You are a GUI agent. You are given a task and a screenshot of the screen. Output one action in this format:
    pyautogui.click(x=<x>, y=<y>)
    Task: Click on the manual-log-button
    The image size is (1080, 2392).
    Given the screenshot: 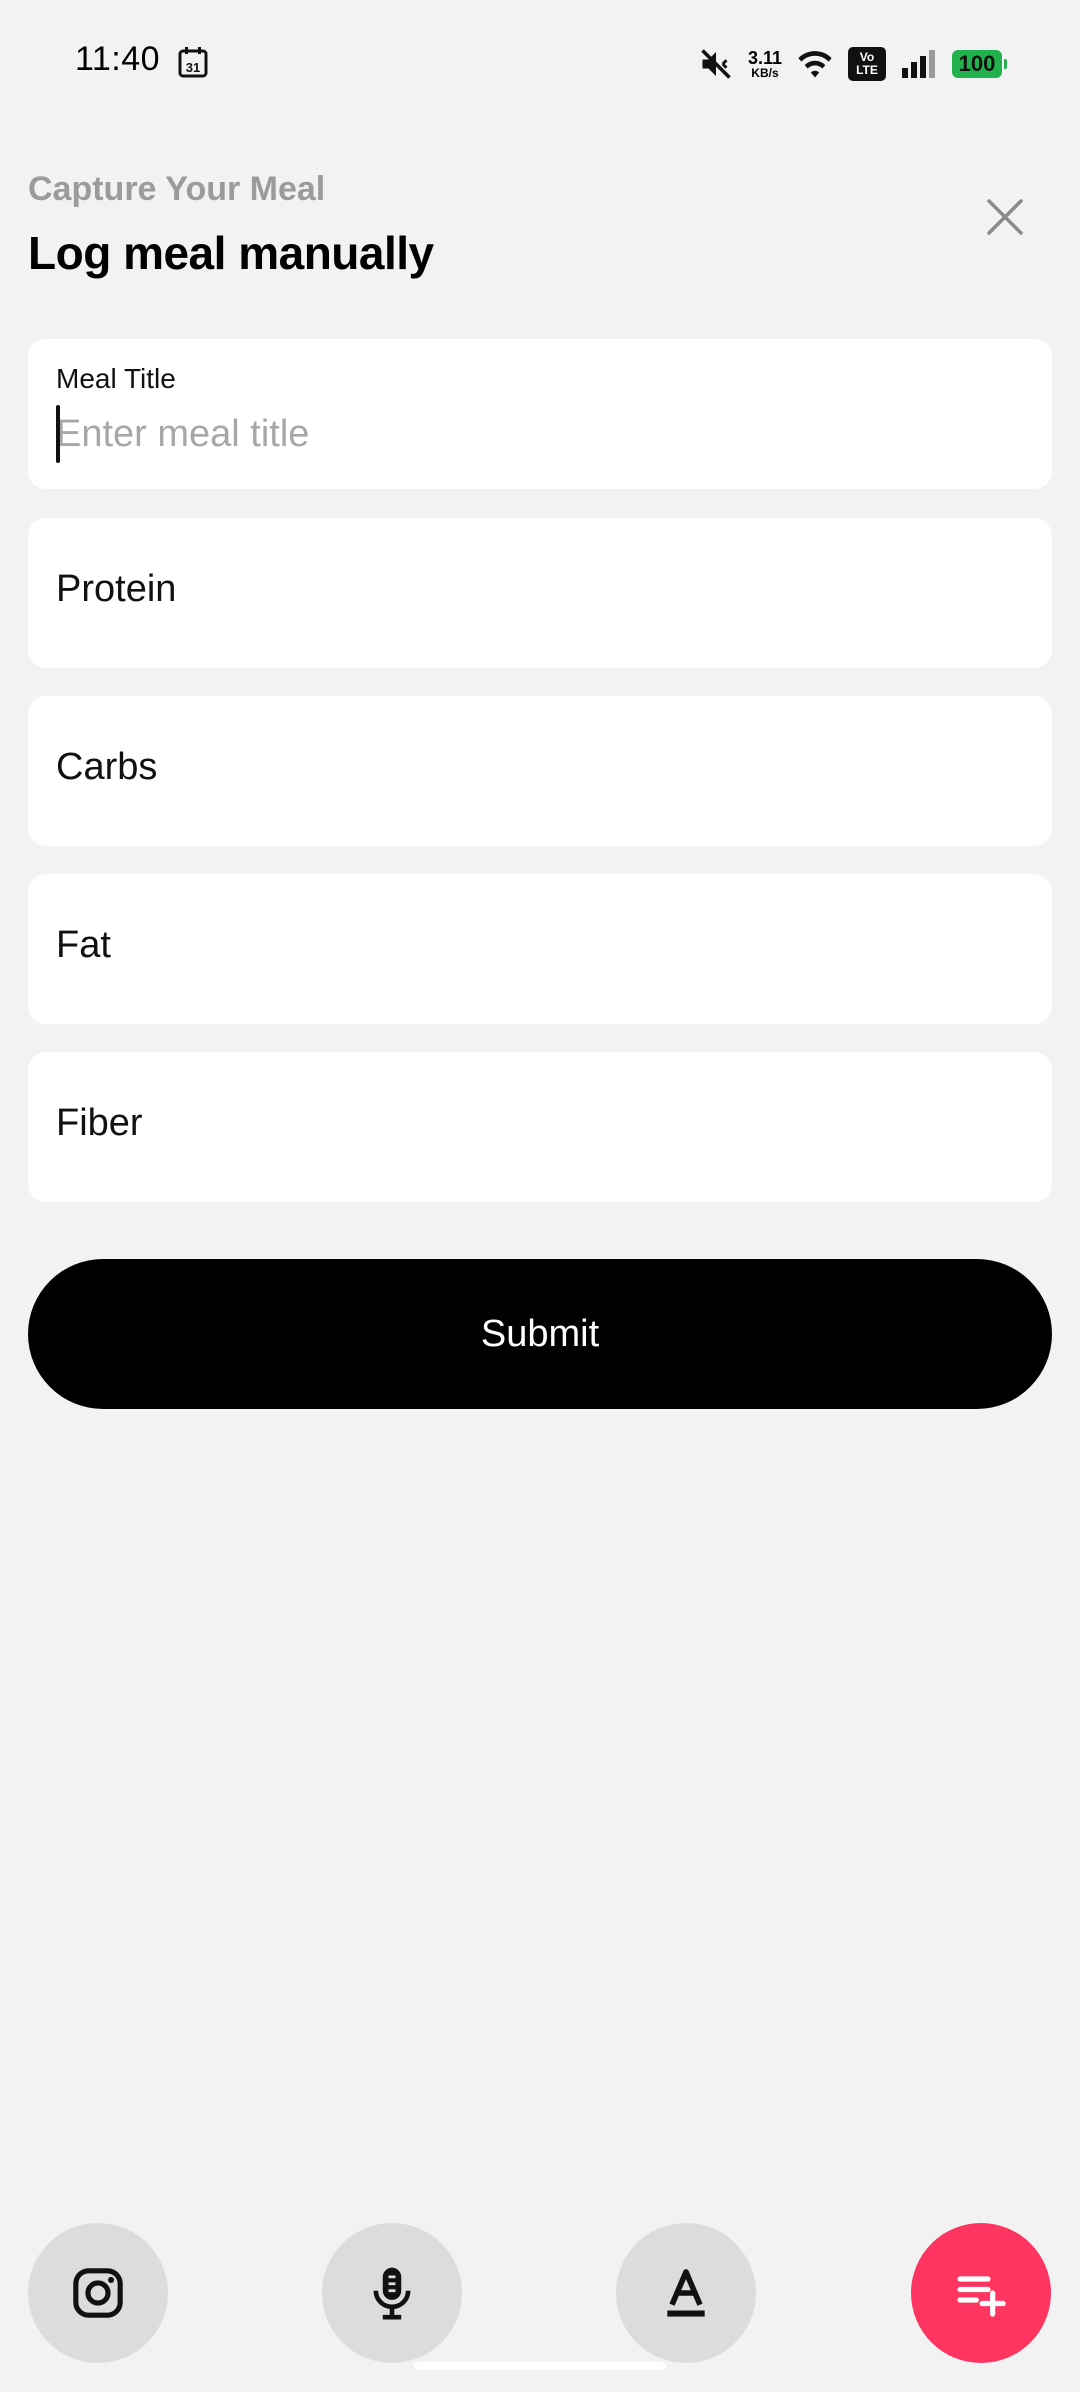 What is the action you would take?
    pyautogui.click(x=981, y=2293)
    